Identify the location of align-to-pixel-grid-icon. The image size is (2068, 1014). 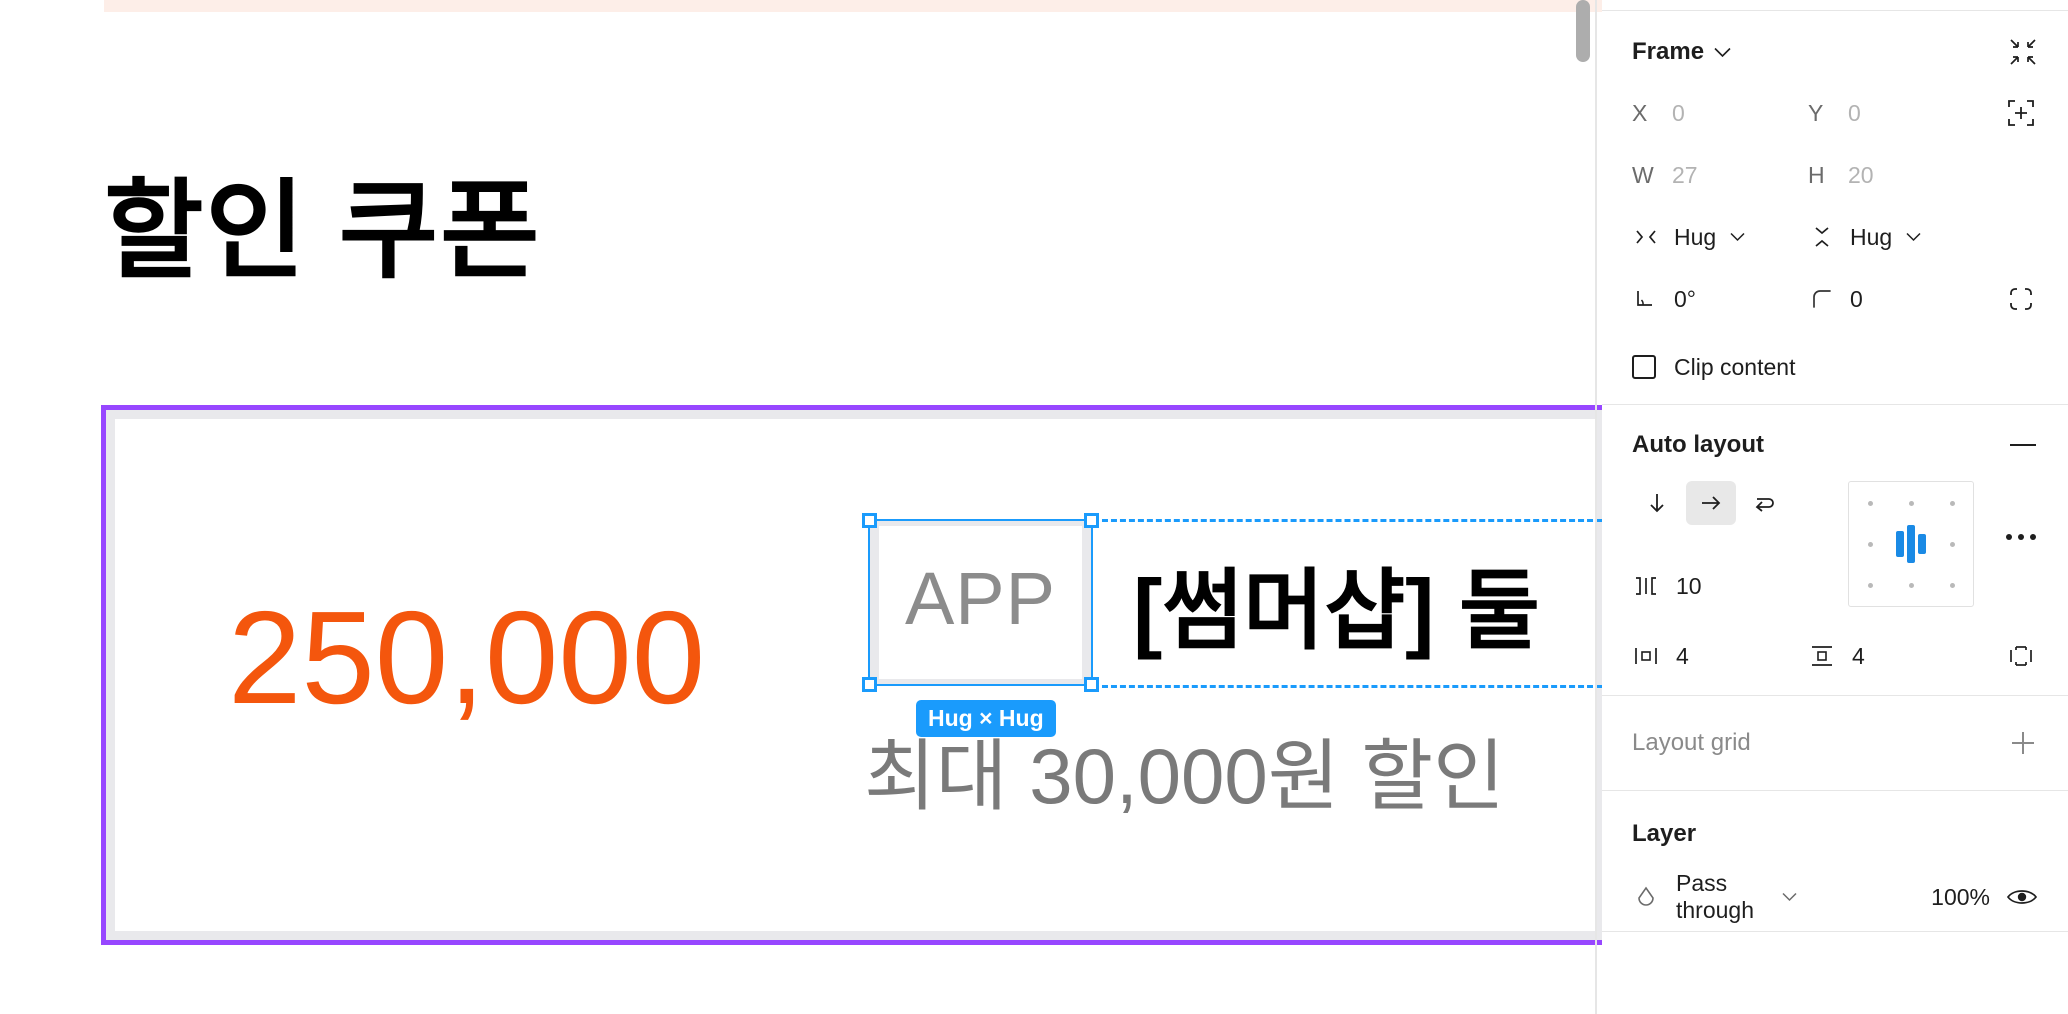
(2021, 113).